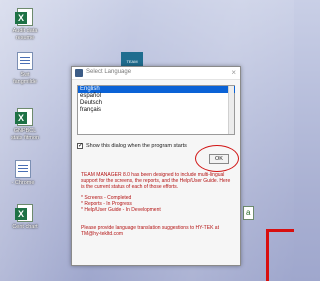  I want to click on desktop-icon-label: Cent chart, so click(25, 227).